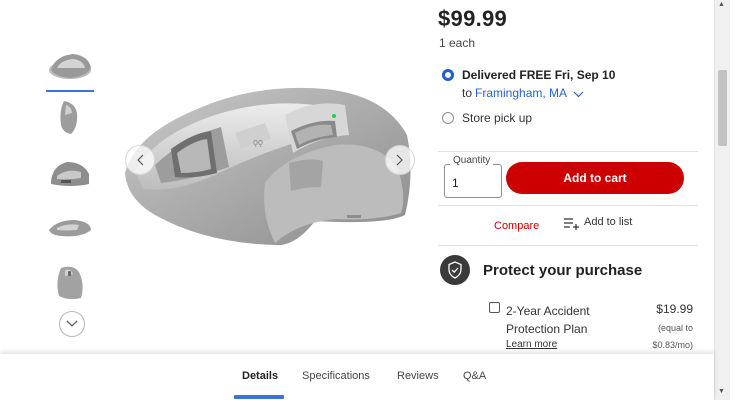 This screenshot has height=400, width=750. What do you see at coordinates (722, 108) in the screenshot?
I see `scroll-thumb` at bounding box center [722, 108].